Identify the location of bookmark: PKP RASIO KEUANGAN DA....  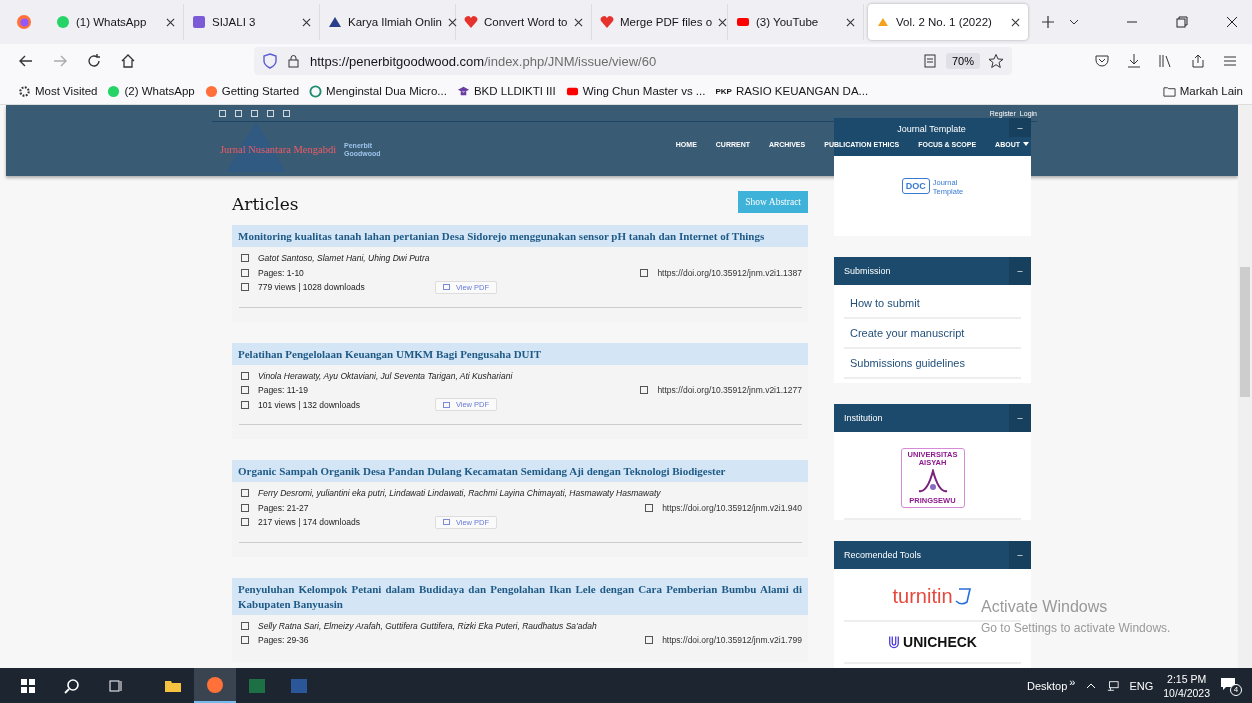
(792, 91).